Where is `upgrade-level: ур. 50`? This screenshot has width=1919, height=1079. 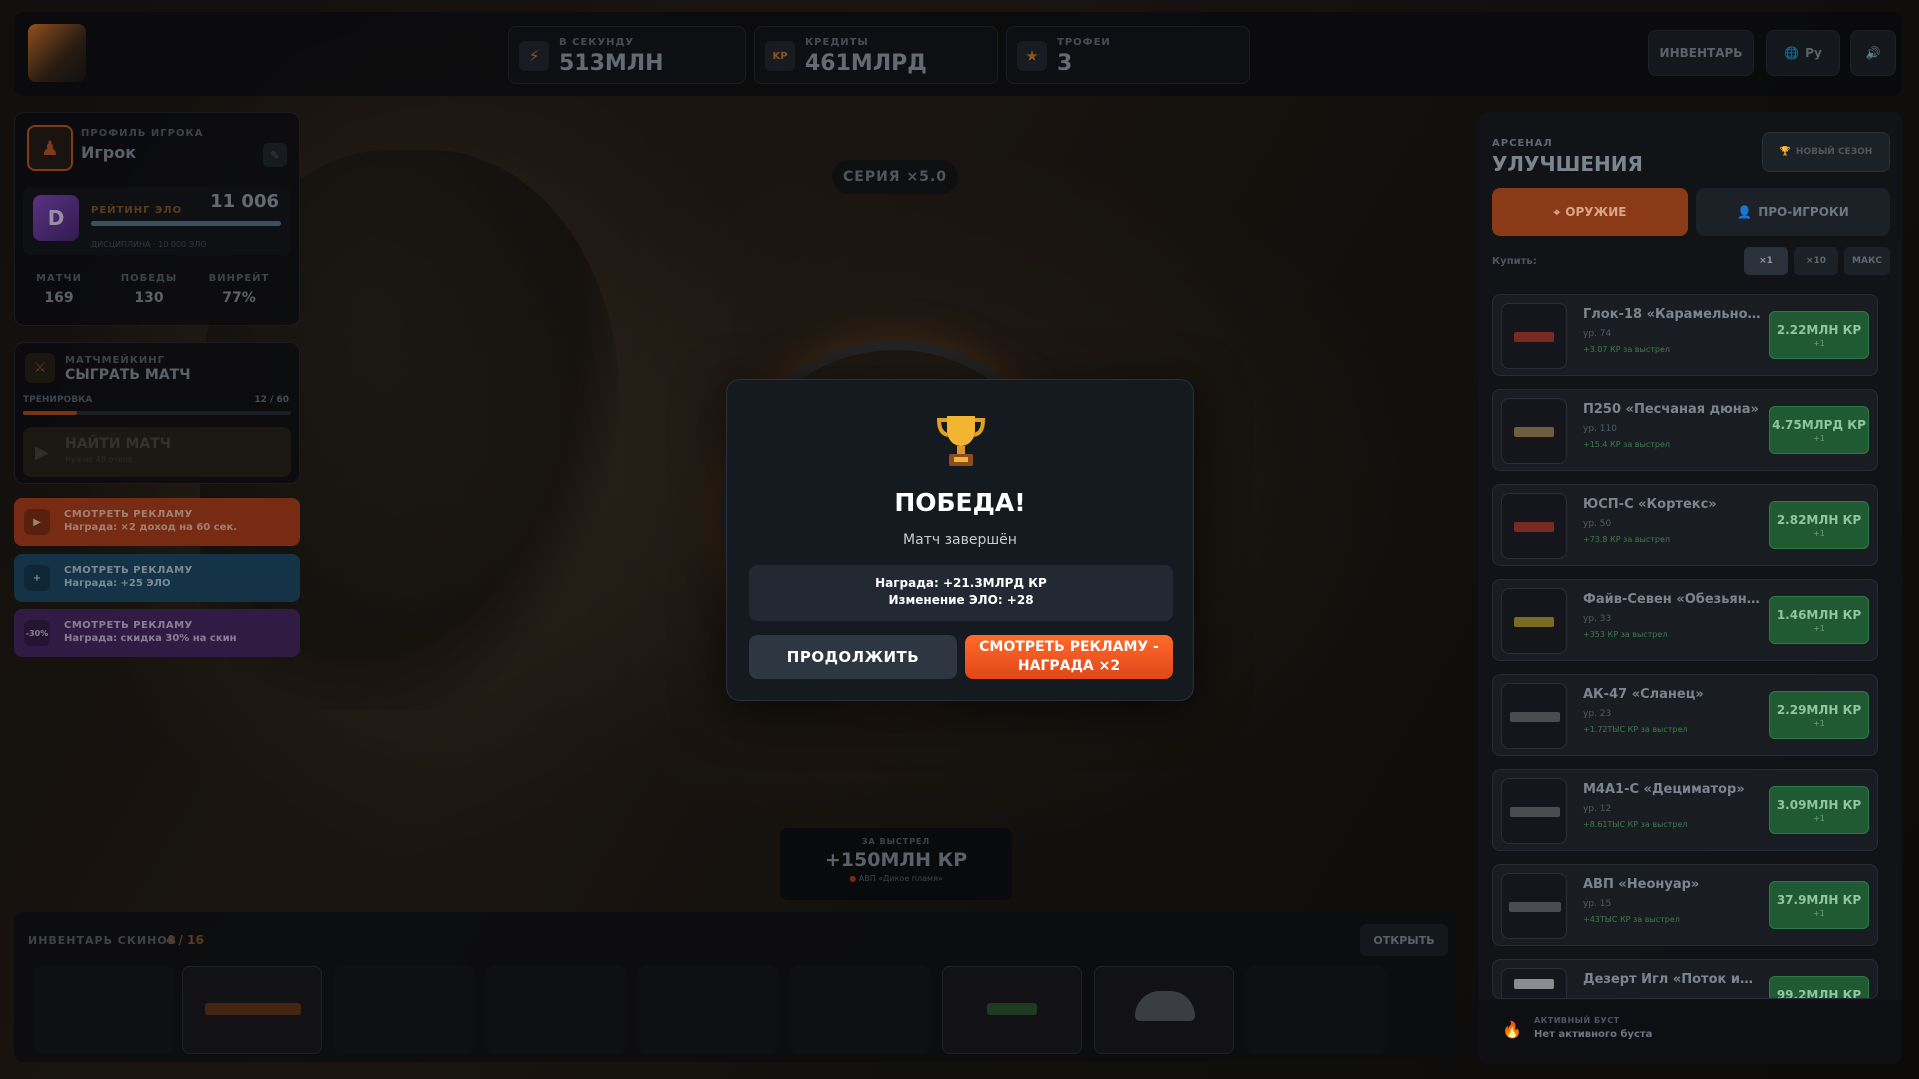 upgrade-level: ур. 50 is located at coordinates (1597, 524).